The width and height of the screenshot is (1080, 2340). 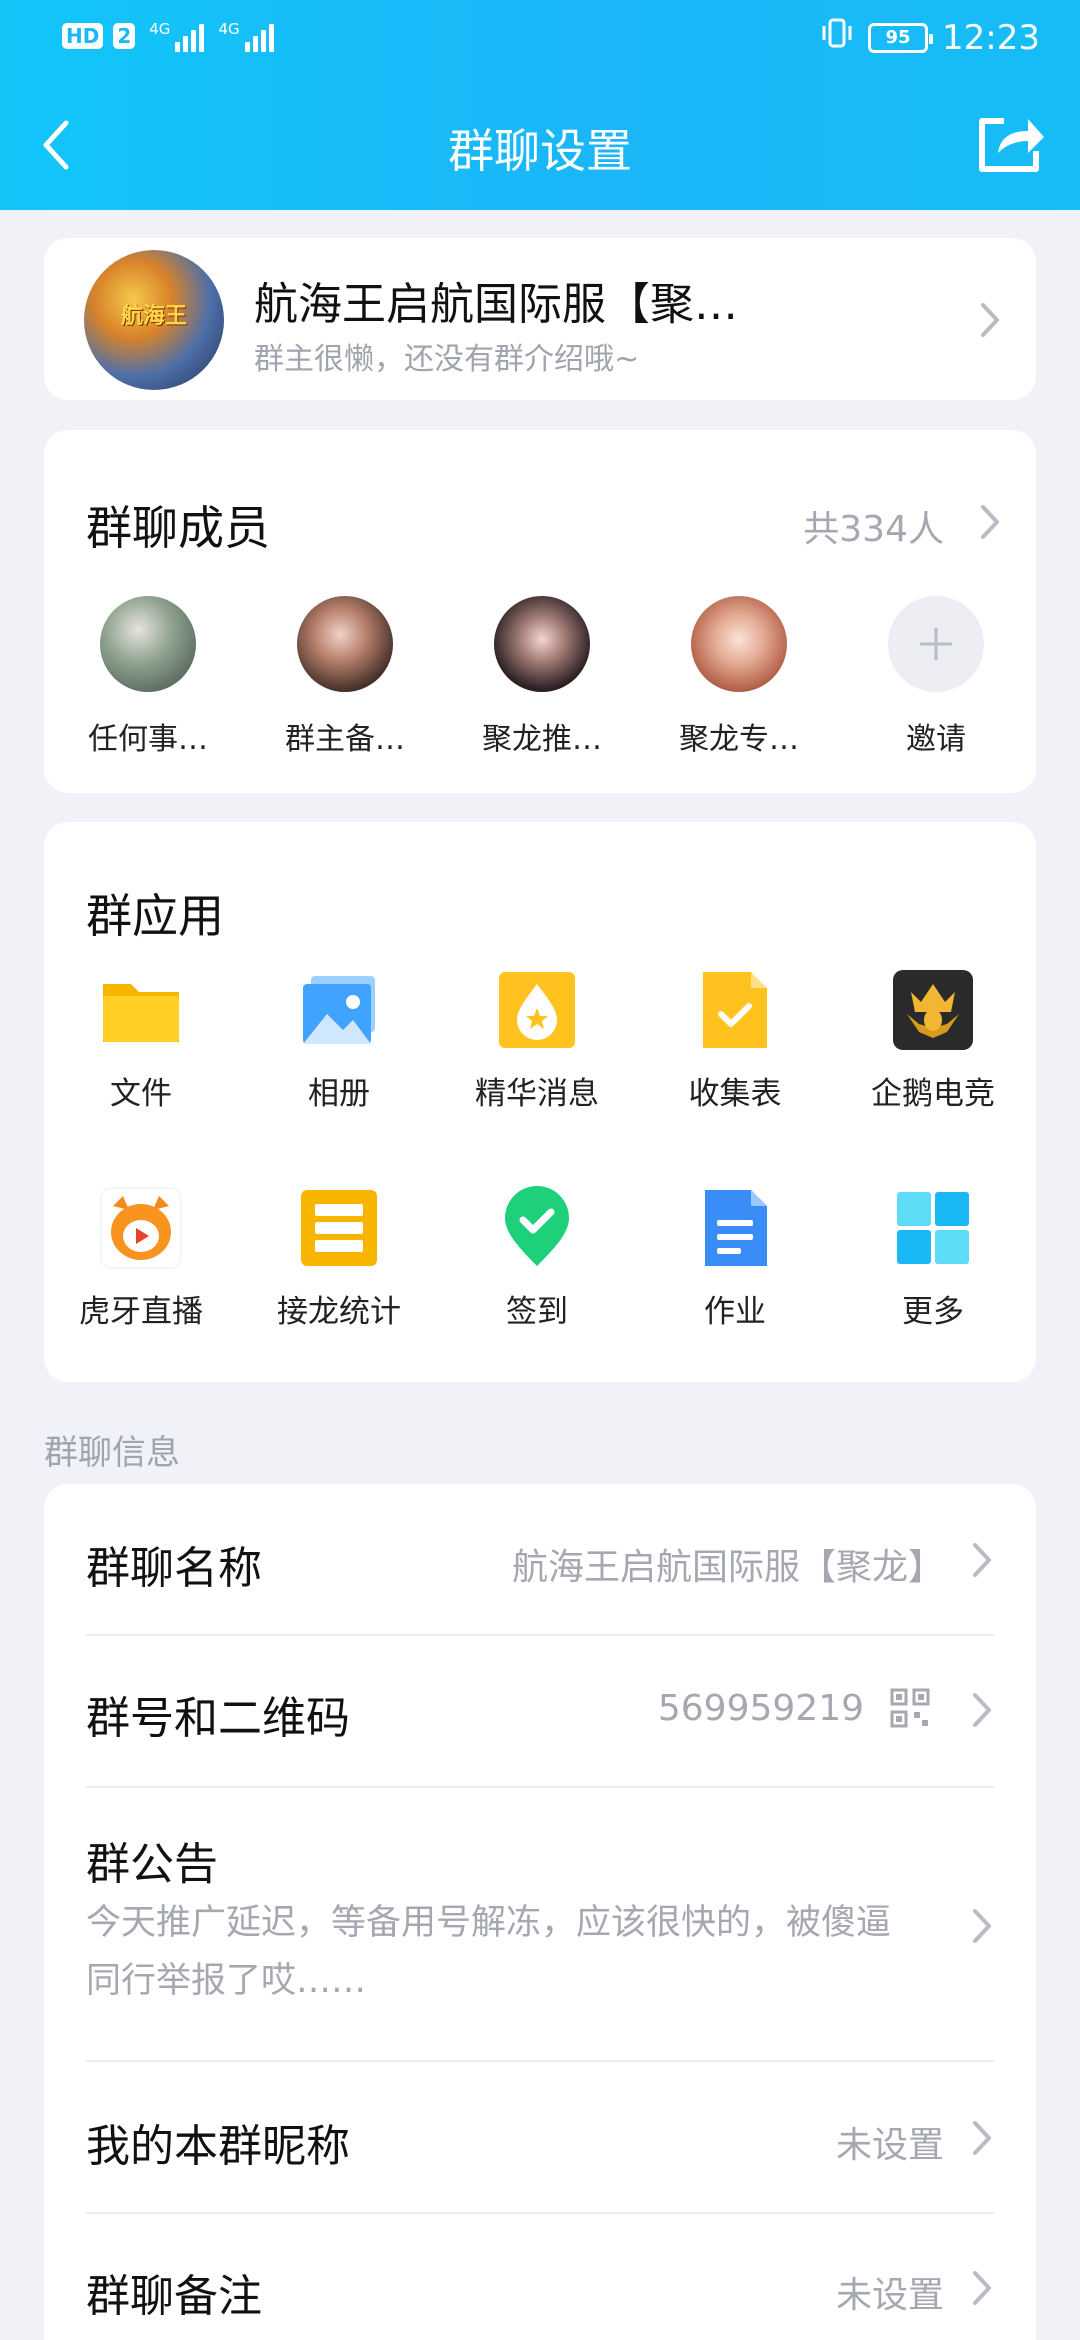 What do you see at coordinates (540, 2137) in the screenshot?
I see `my-nickname-row: 我的本群昵称 未设置` at bounding box center [540, 2137].